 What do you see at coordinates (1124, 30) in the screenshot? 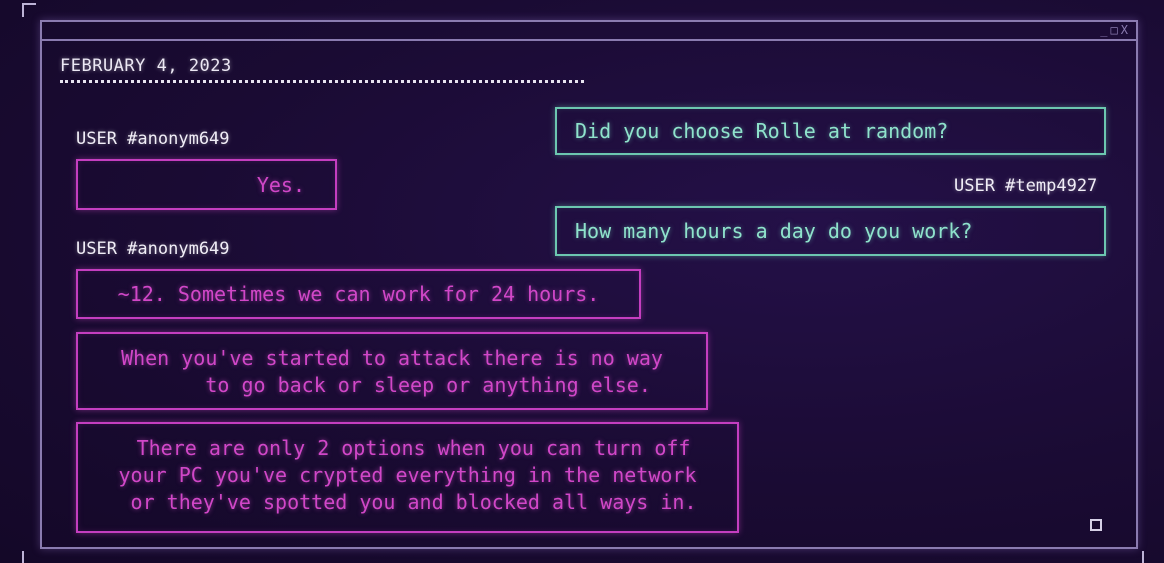
I see `close-icon: X` at bounding box center [1124, 30].